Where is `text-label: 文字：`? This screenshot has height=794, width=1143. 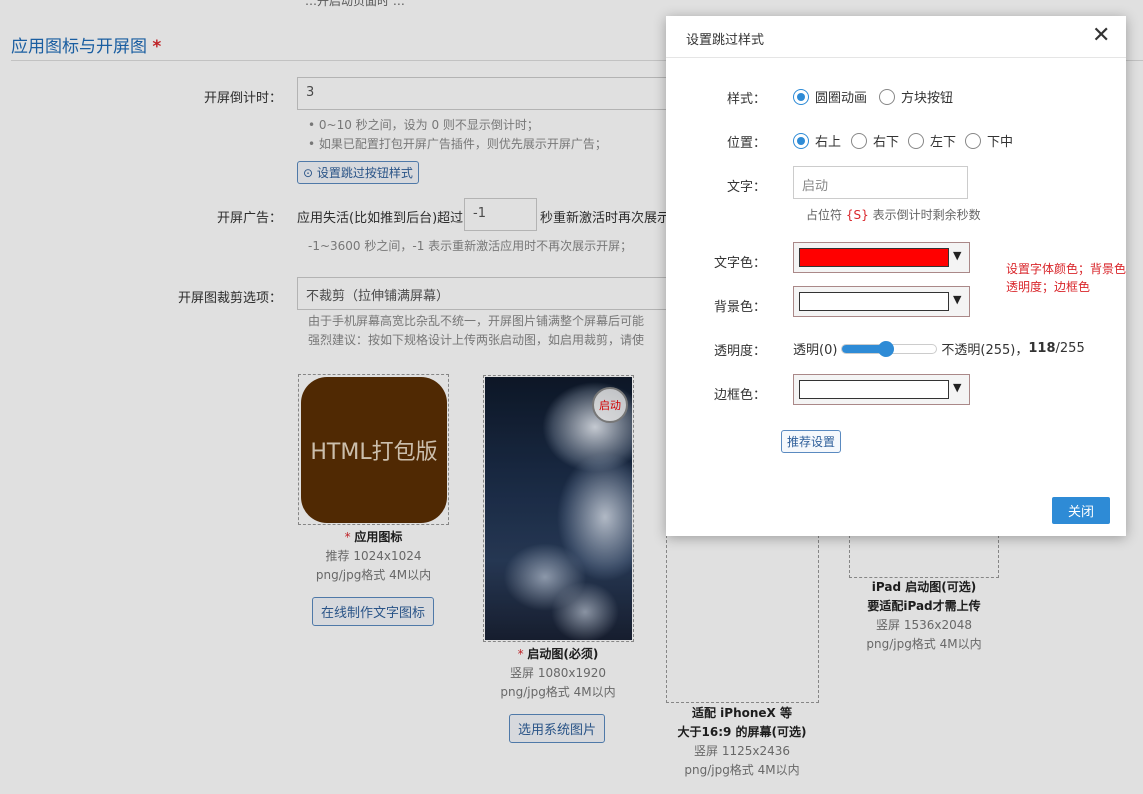
text-label: 文字： is located at coordinates (746, 187).